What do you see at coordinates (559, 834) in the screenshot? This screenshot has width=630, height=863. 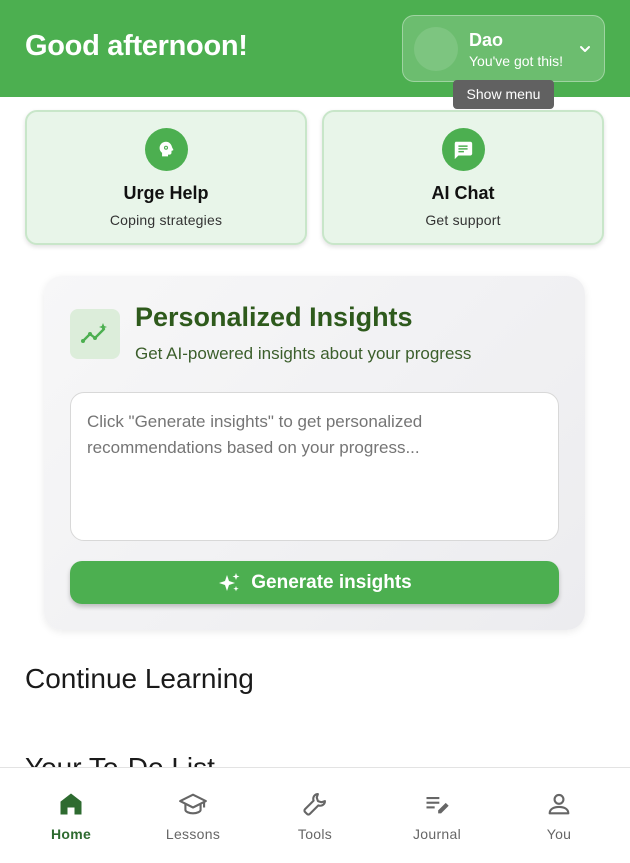 I see `nav-label-you: You` at bounding box center [559, 834].